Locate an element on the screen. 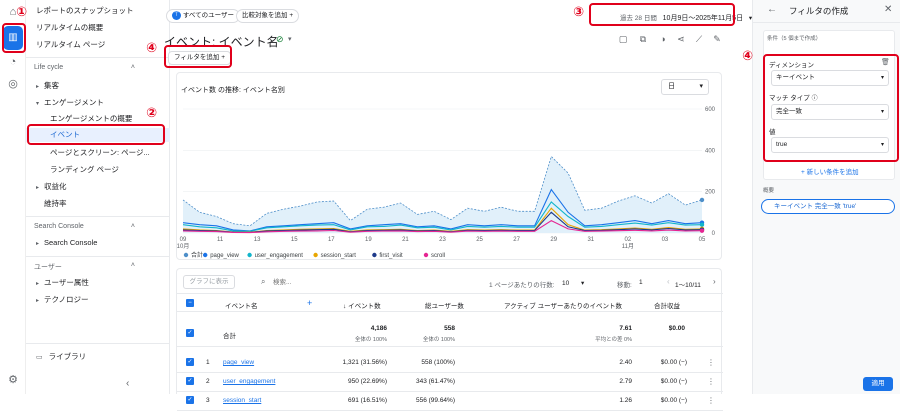 The width and height of the screenshot is (900, 411). nav-pages-screens: ページとスクリーン is located at coordinates (98, 153).